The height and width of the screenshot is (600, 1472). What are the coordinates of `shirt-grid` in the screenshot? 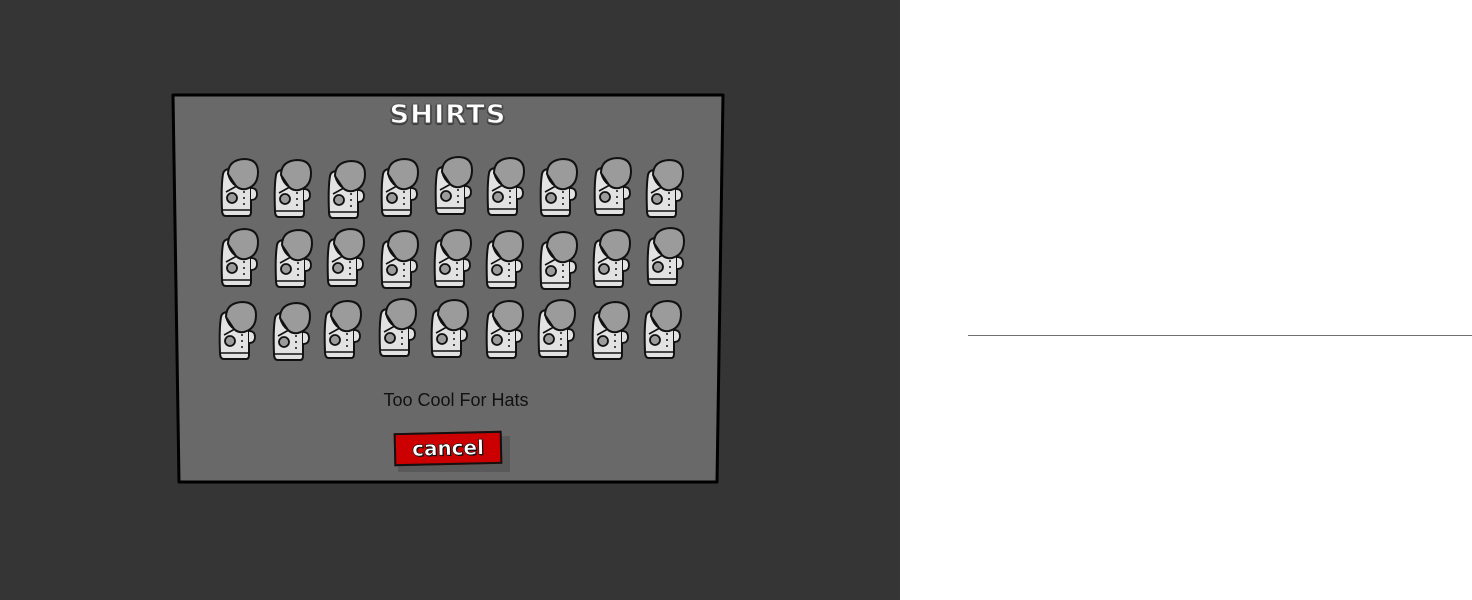 It's located at (452, 261).